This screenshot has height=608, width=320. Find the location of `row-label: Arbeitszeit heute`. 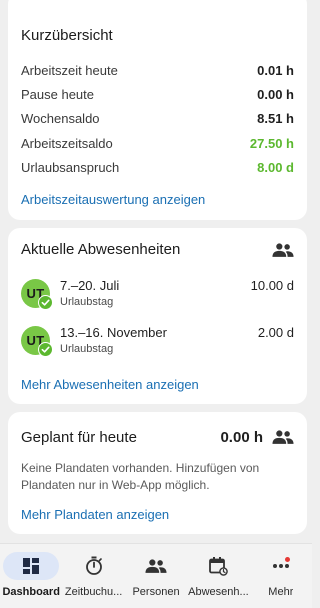

row-label: Arbeitszeit heute is located at coordinates (69, 70).